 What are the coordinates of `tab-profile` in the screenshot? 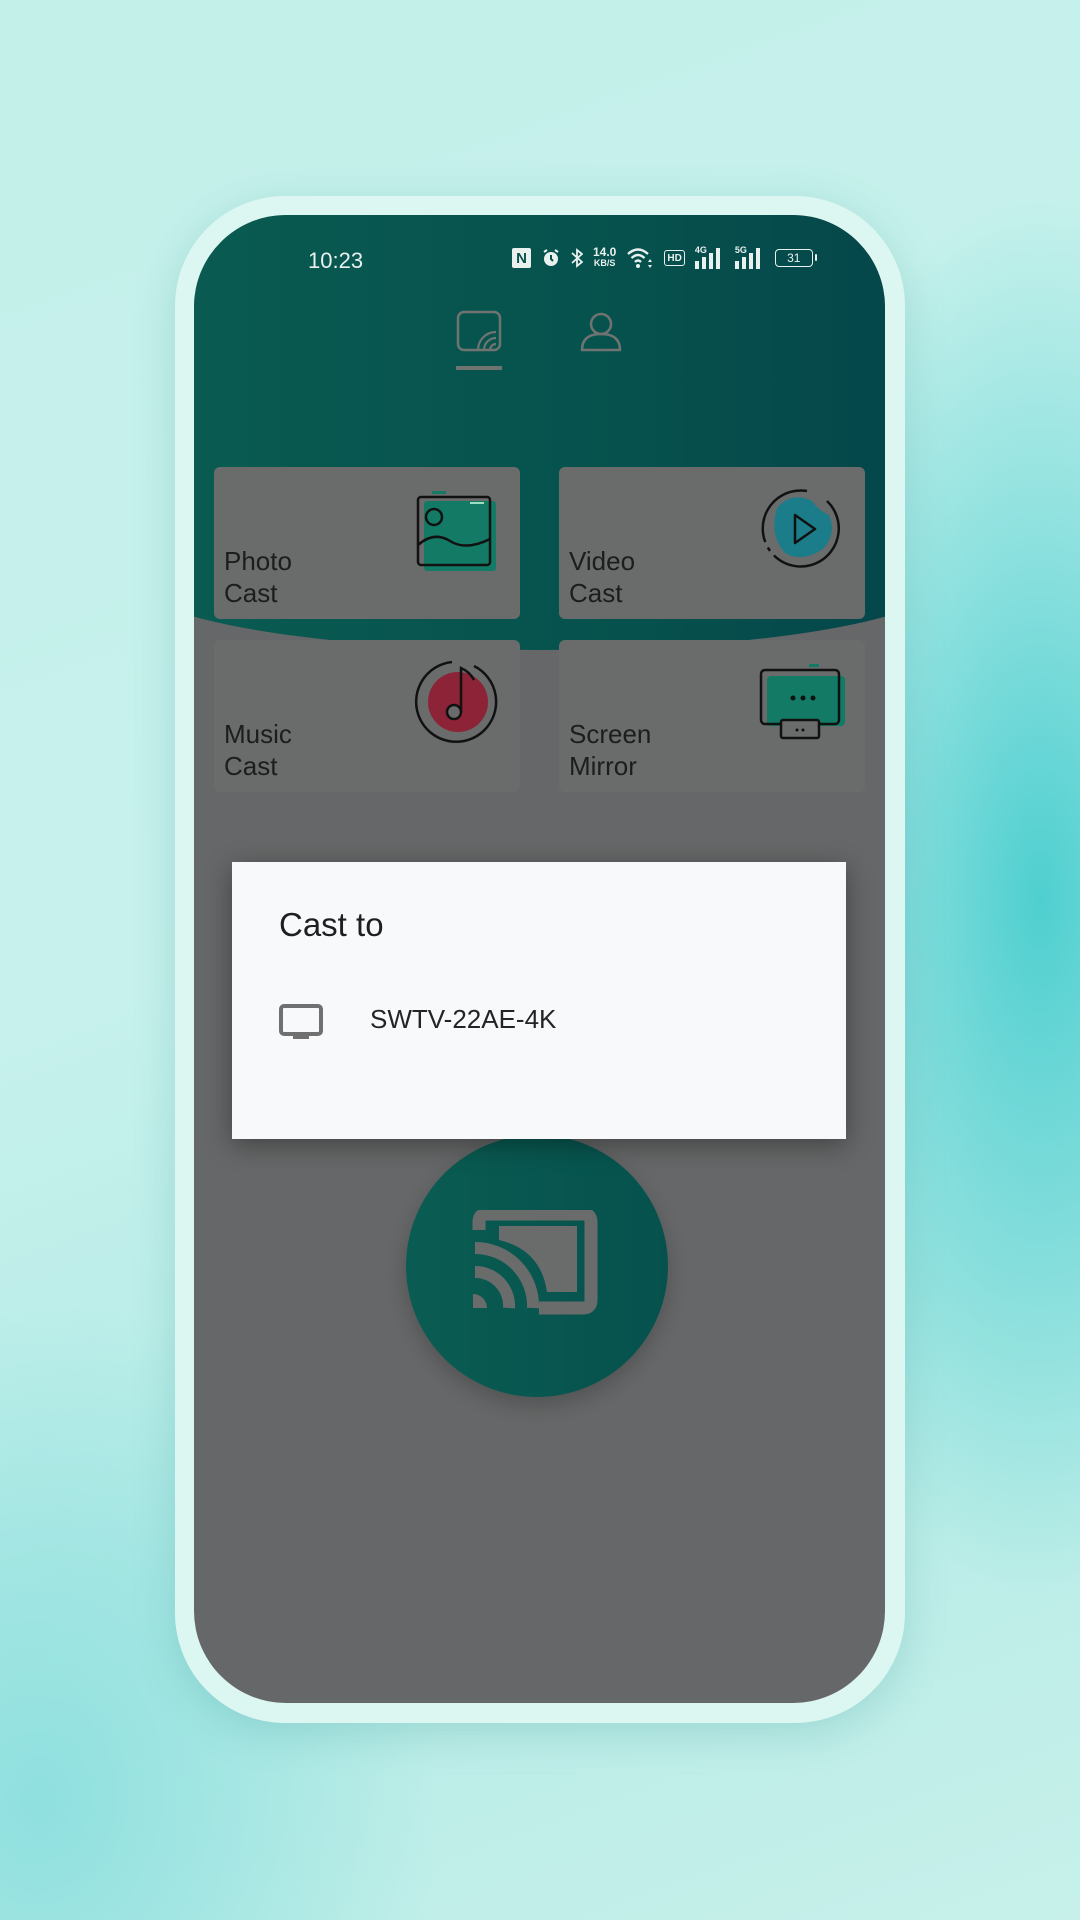 It's located at (603, 340).